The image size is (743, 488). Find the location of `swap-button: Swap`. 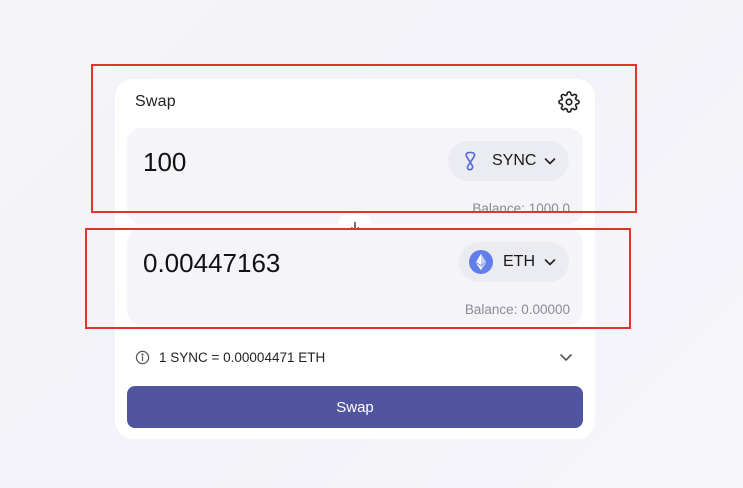

swap-button: Swap is located at coordinates (355, 407).